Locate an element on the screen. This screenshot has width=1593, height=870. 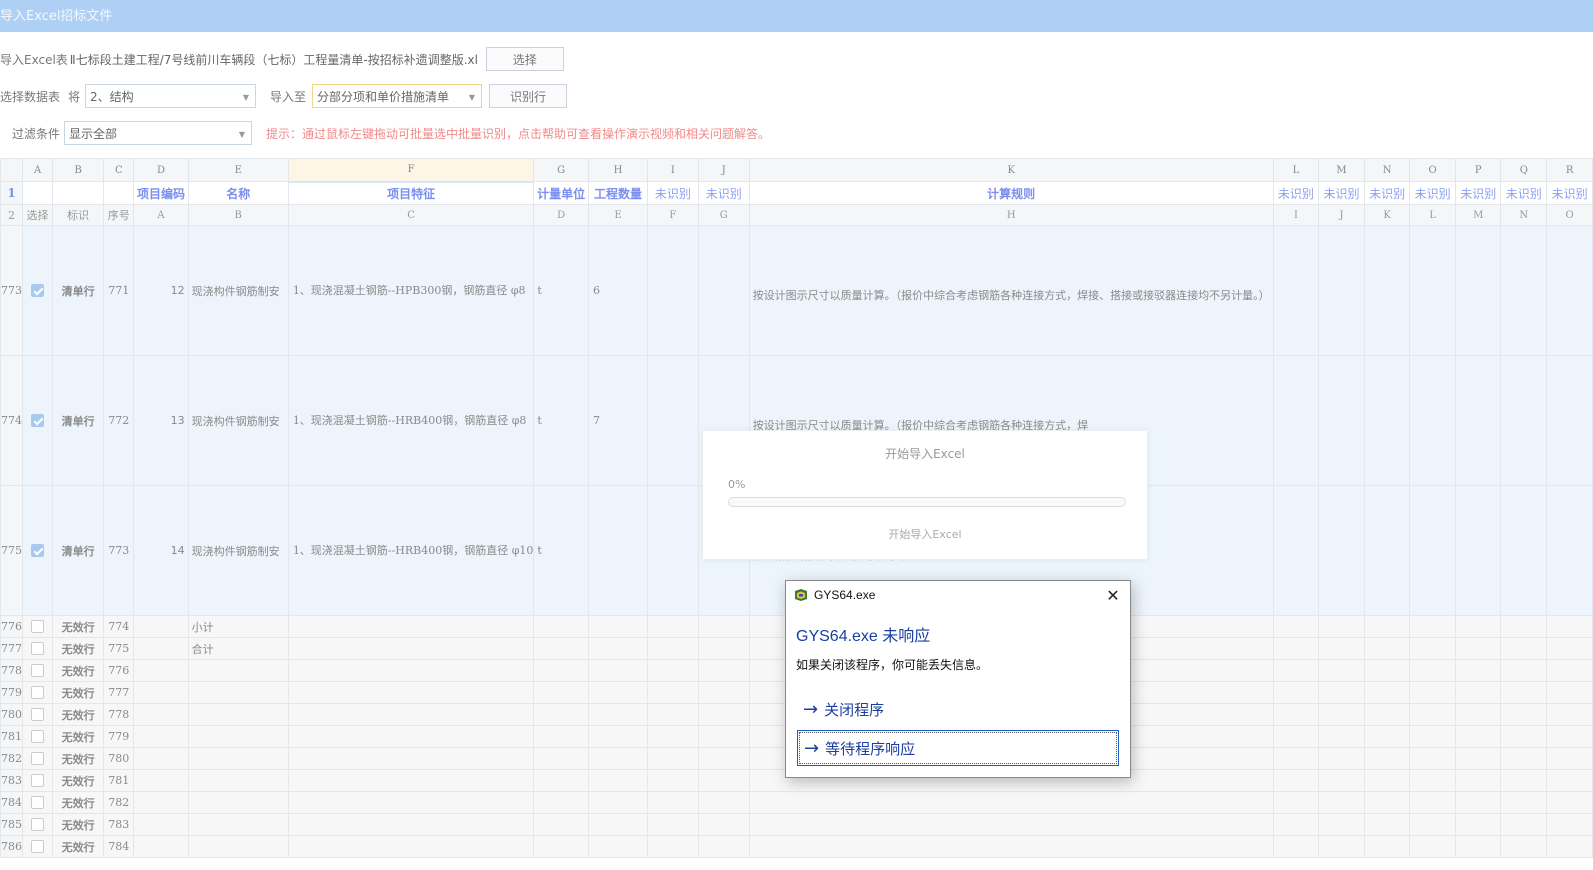
column-header: R is located at coordinates (1569, 170).